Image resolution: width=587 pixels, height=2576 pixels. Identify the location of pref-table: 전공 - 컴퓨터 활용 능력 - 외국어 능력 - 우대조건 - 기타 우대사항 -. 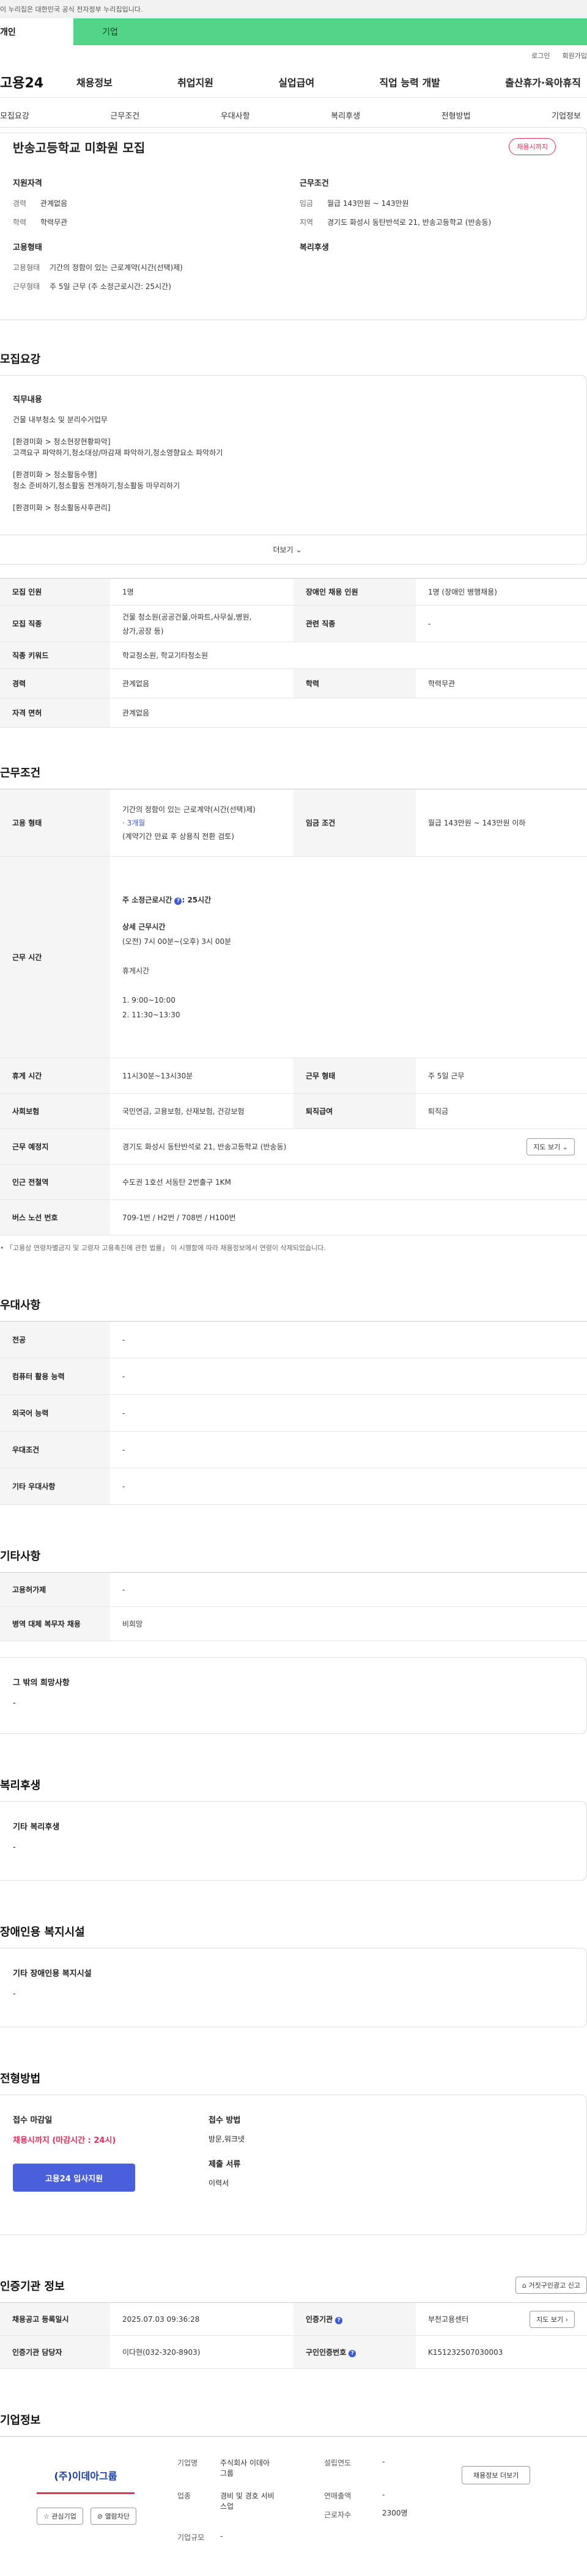
(293, 1413).